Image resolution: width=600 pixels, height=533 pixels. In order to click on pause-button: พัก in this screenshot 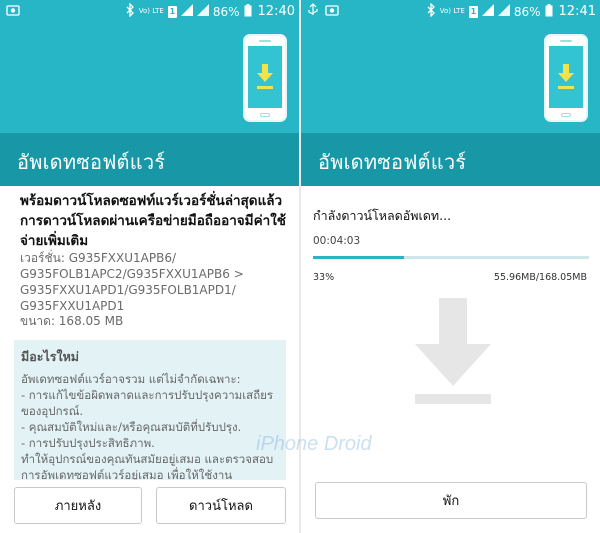, I will do `click(451, 500)`.